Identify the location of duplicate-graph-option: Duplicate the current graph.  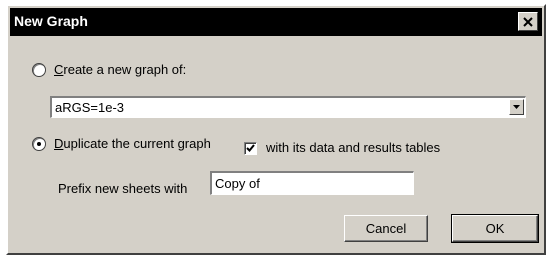
(121, 143).